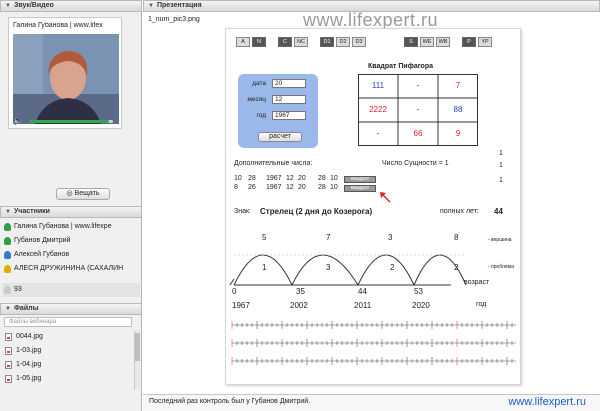 Image resolution: width=600 pixels, height=411 pixels. What do you see at coordinates (289, 99) in the screenshot?
I see `month-input: 12` at bounding box center [289, 99].